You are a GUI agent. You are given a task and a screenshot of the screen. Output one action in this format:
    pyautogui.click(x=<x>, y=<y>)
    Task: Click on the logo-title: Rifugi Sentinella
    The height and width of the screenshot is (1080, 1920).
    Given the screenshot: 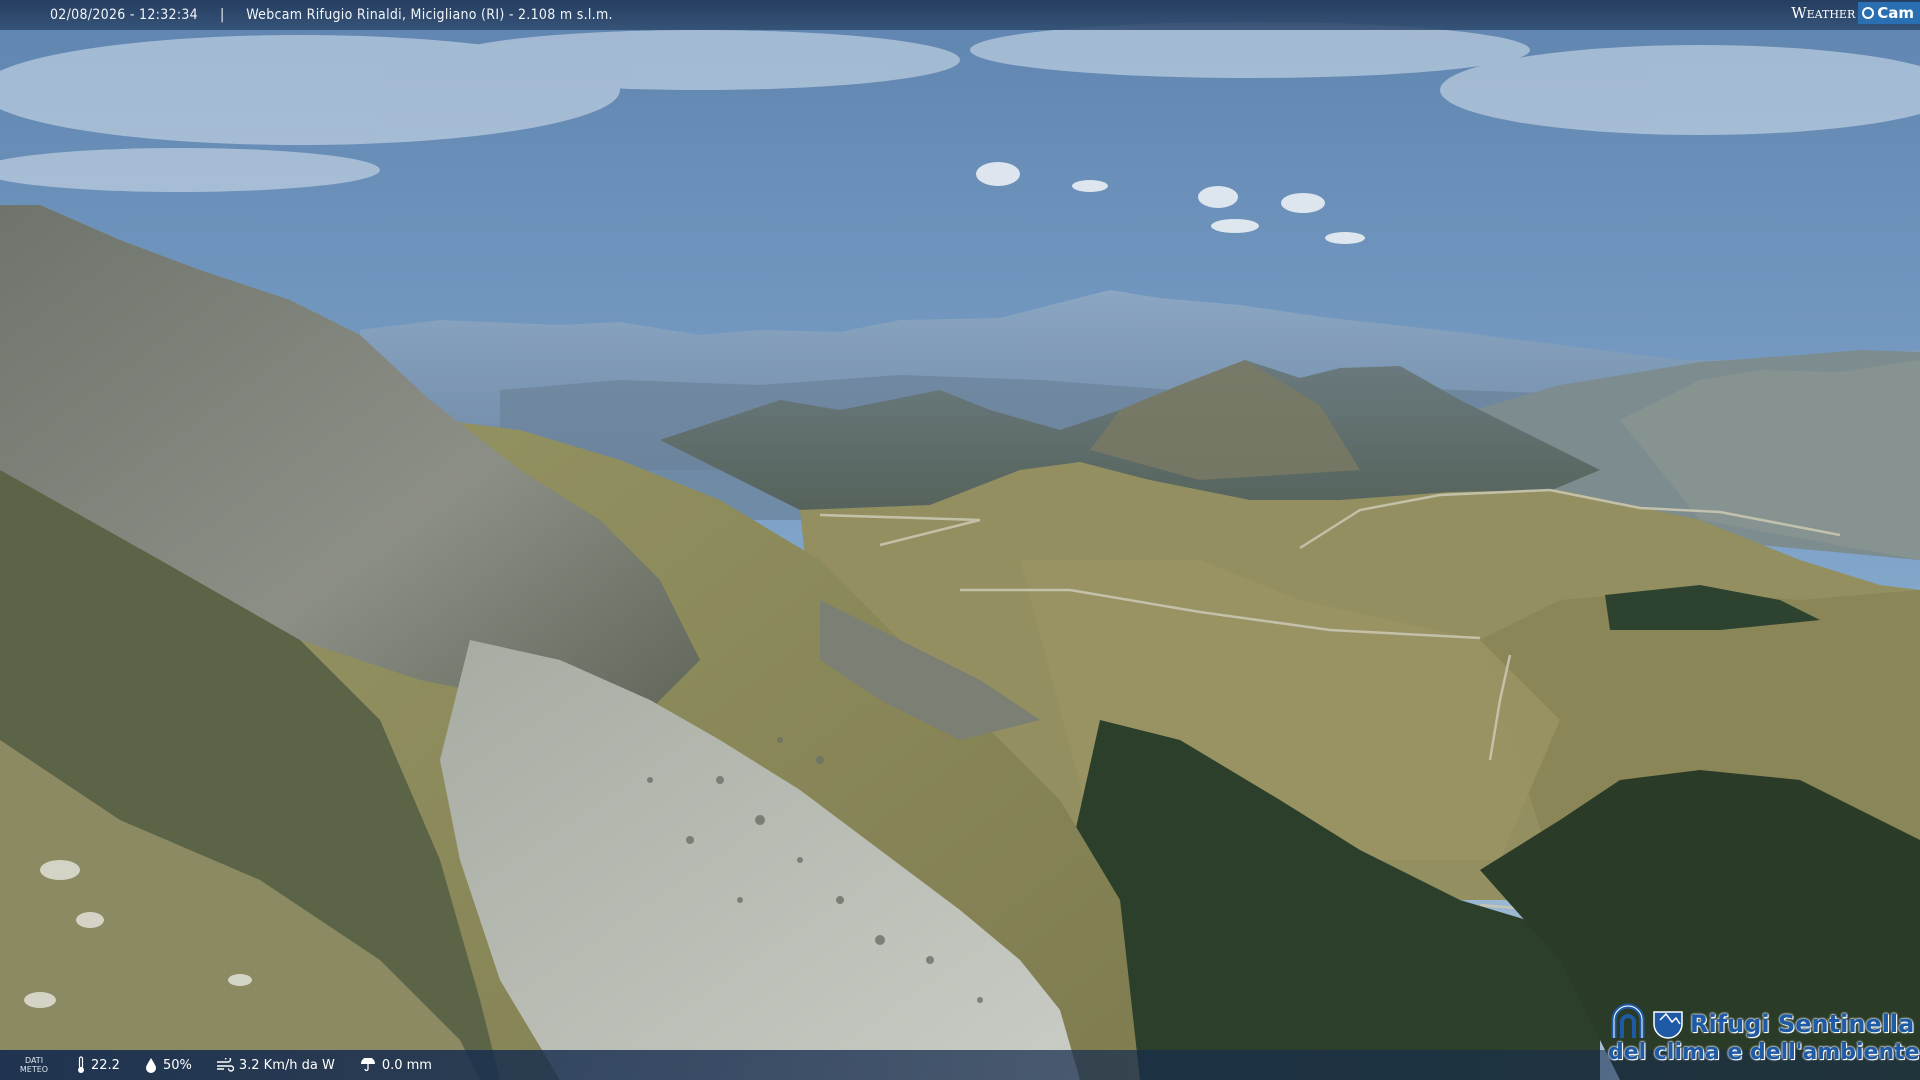 What is the action you would take?
    pyautogui.click(x=1802, y=1024)
    